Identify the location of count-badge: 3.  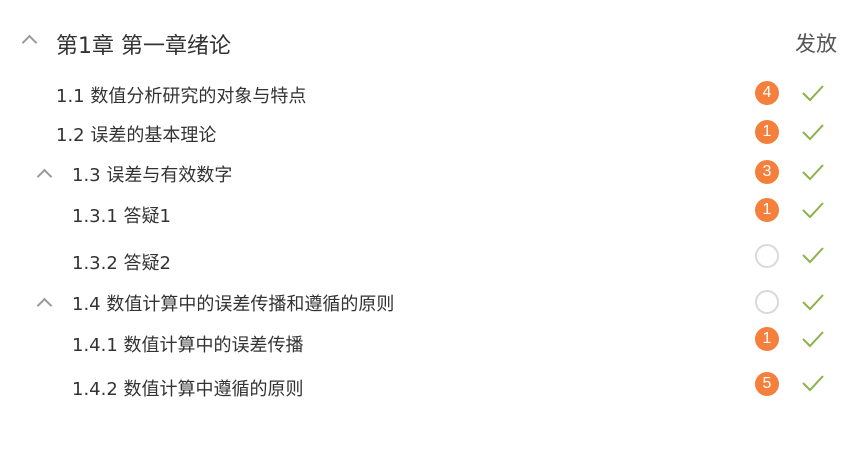
(767, 172).